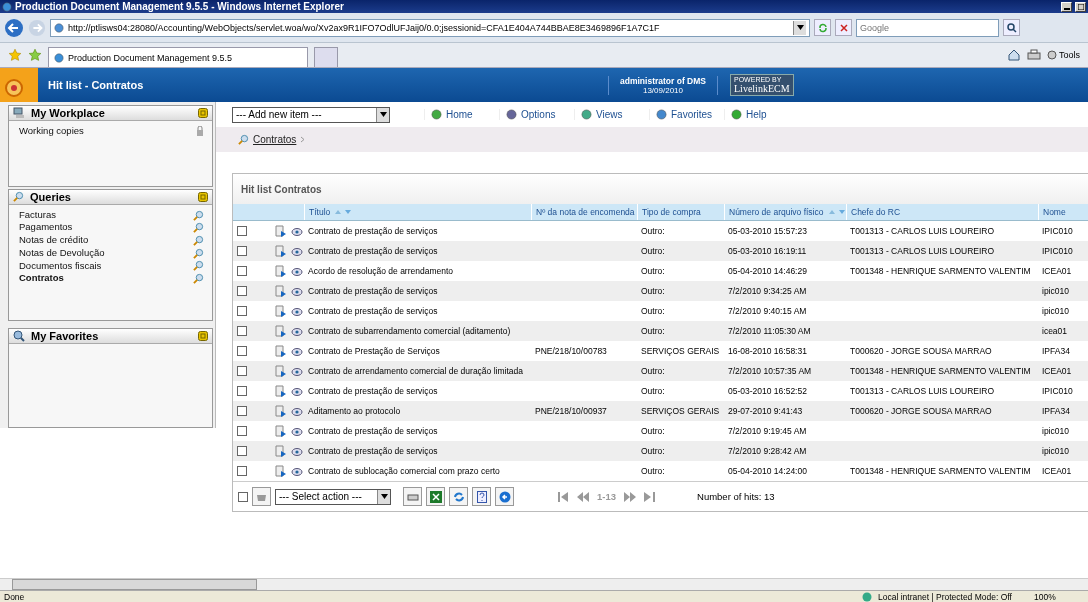  I want to click on page-range: 1-13, so click(606, 496).